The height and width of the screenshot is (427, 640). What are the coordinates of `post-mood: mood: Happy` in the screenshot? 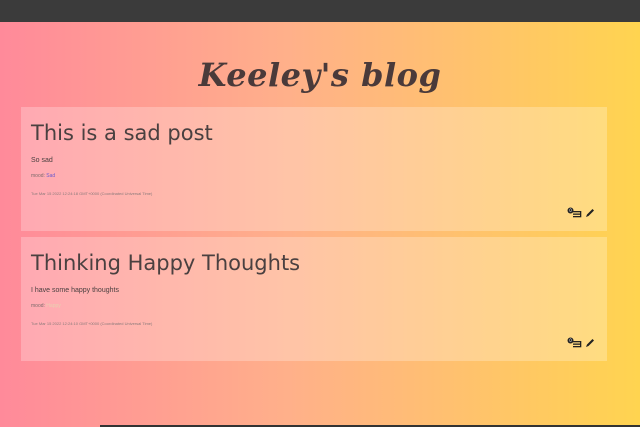 It's located at (46, 306).